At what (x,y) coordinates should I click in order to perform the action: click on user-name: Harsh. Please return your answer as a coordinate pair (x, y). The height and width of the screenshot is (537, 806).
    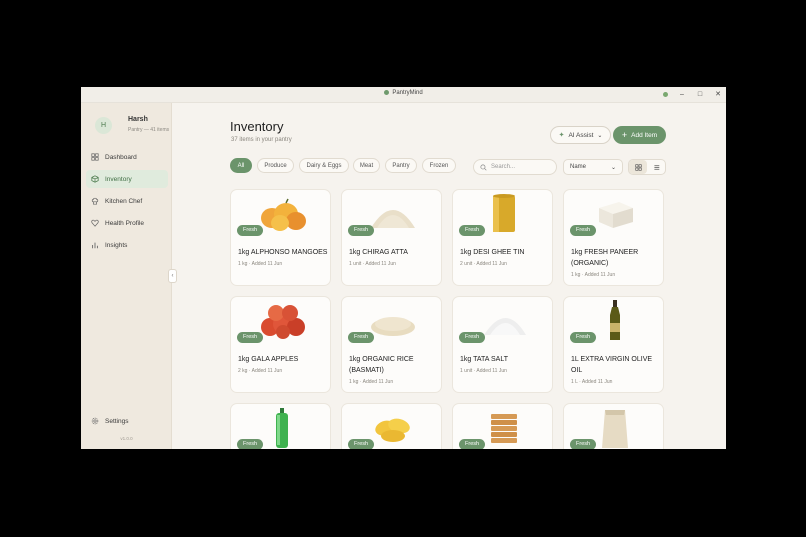
    Looking at the image, I should click on (138, 119).